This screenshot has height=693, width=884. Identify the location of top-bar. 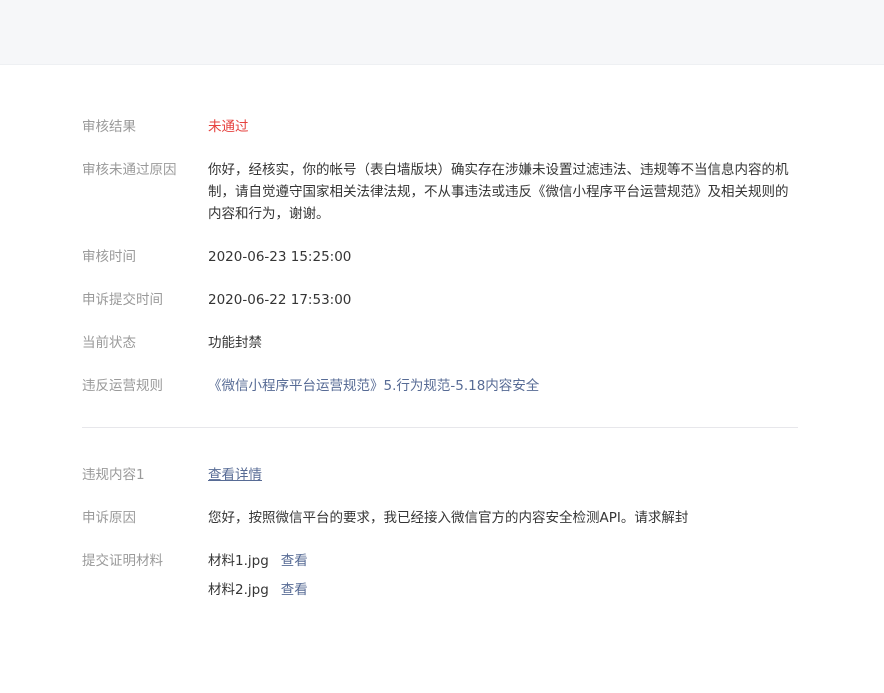
(442, 32).